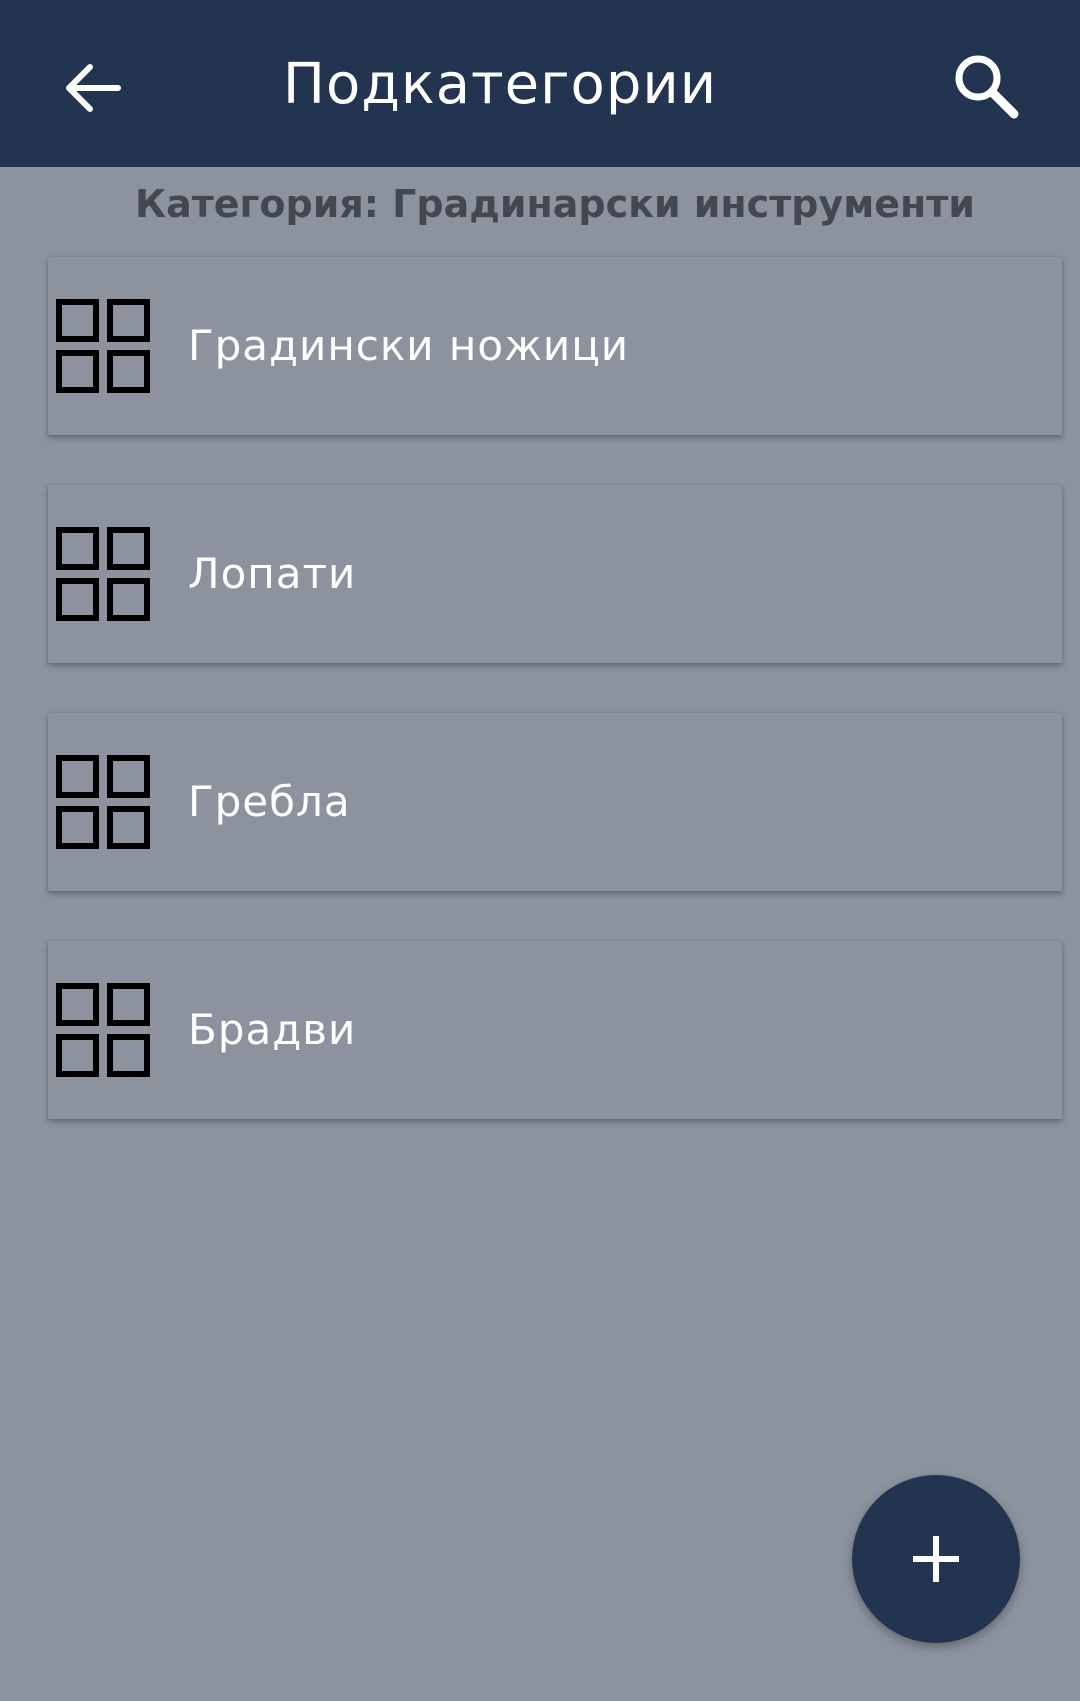  I want to click on app-bar: Подкатегории, so click(540, 83).